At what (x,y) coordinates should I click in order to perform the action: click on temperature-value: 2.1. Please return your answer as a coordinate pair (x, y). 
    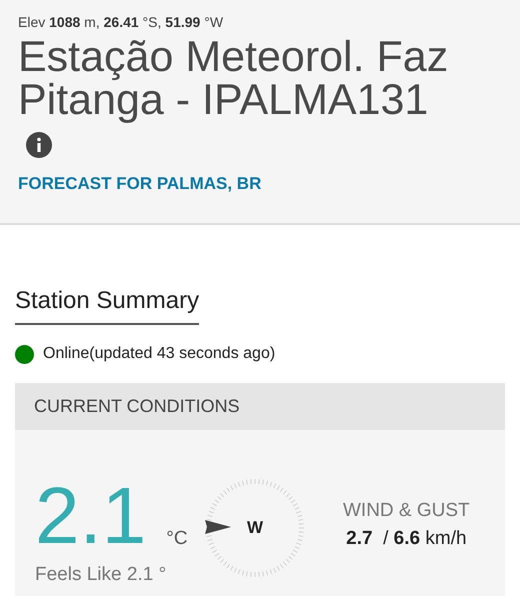
    Looking at the image, I should click on (90, 516).